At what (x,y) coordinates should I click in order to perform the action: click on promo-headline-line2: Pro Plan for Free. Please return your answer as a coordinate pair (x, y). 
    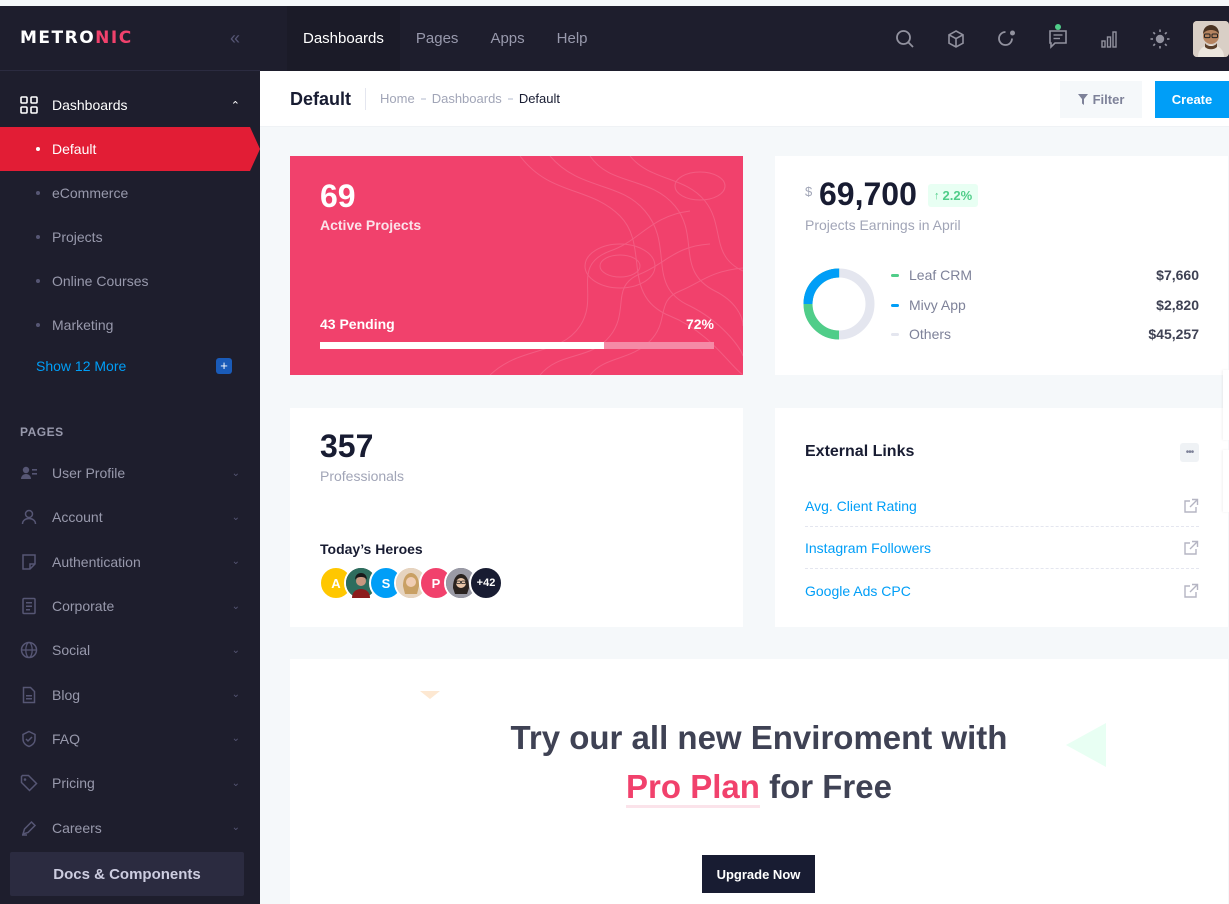
    Looking at the image, I should click on (759, 788).